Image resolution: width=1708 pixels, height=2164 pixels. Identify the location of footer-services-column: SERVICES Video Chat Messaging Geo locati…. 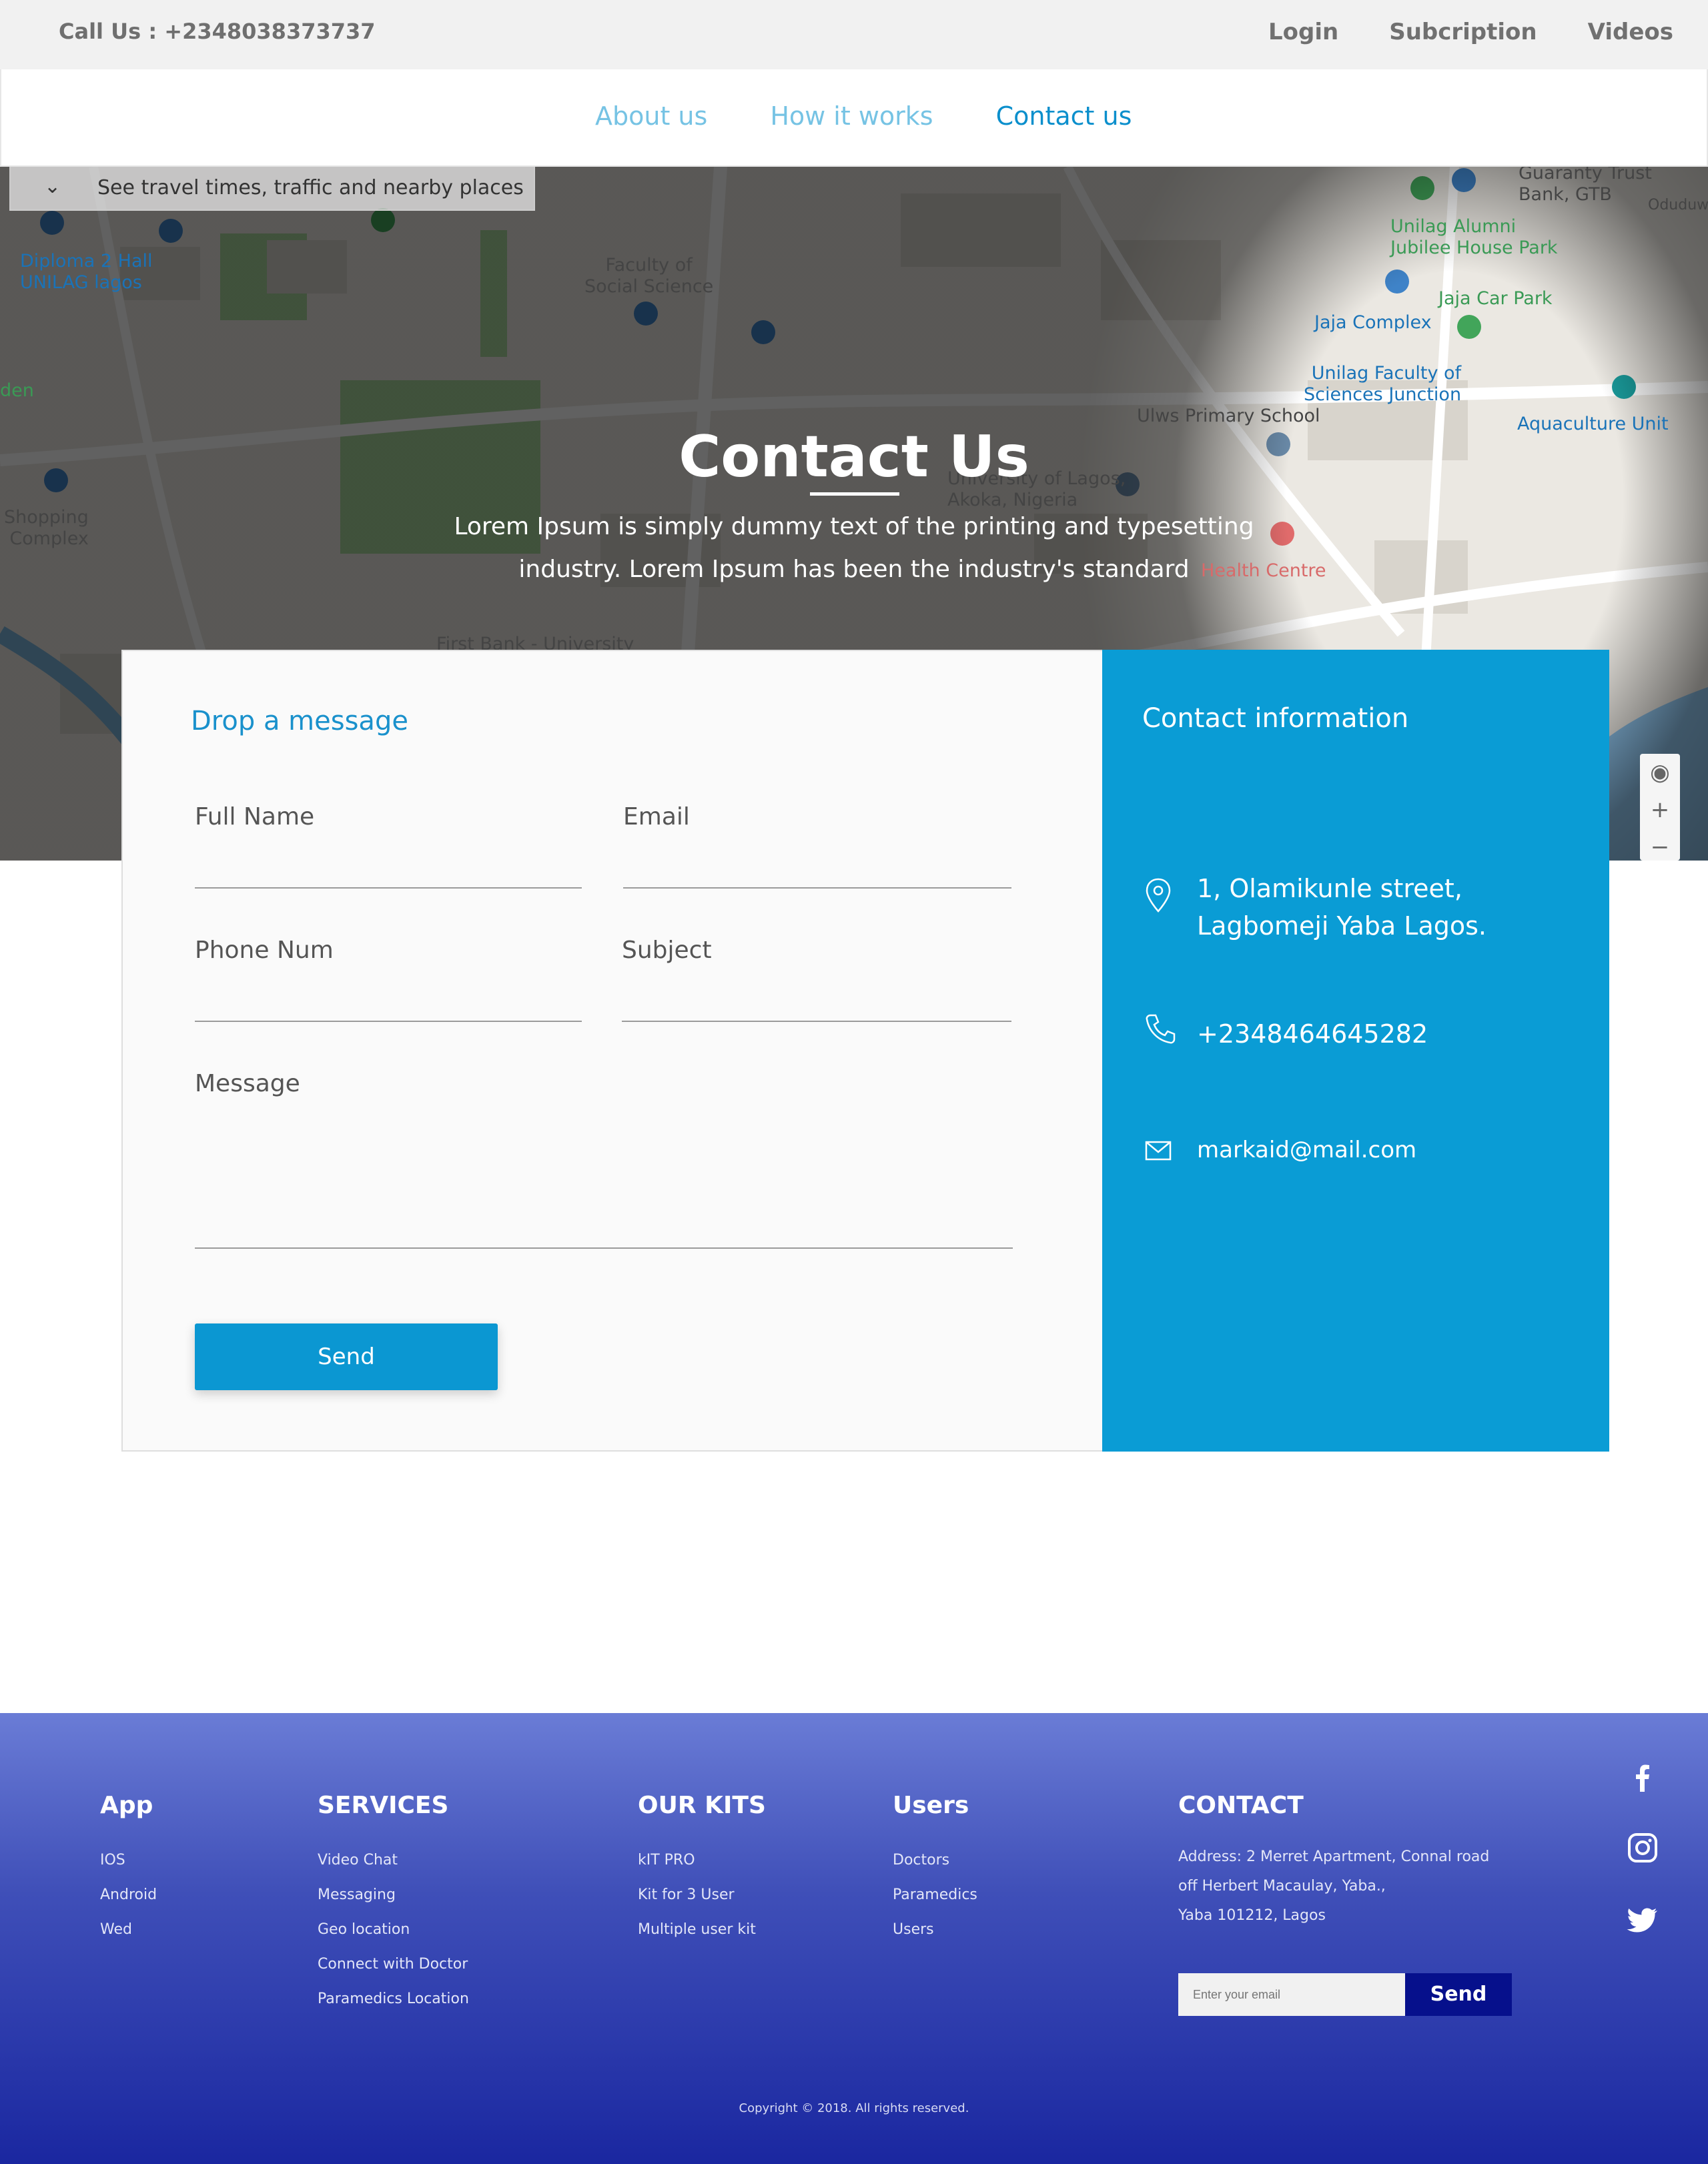
(394, 1904).